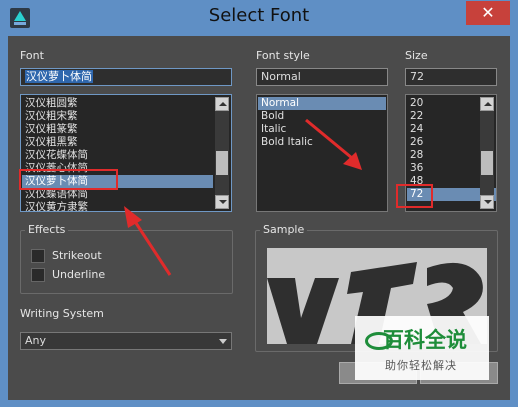 The height and width of the screenshot is (407, 518). Describe the element at coordinates (152, 247) in the screenshot. I see `annotation-arrow-font` at that location.